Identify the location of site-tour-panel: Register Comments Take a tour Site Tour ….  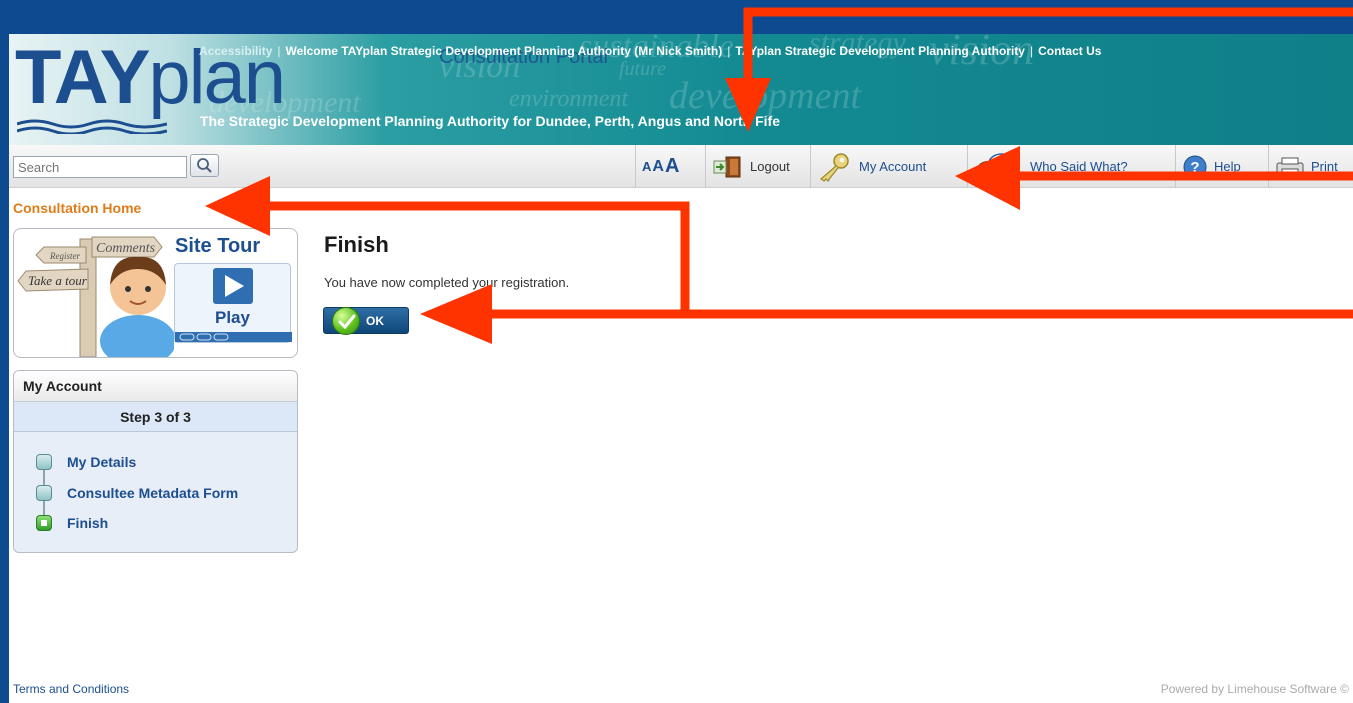
(155, 293).